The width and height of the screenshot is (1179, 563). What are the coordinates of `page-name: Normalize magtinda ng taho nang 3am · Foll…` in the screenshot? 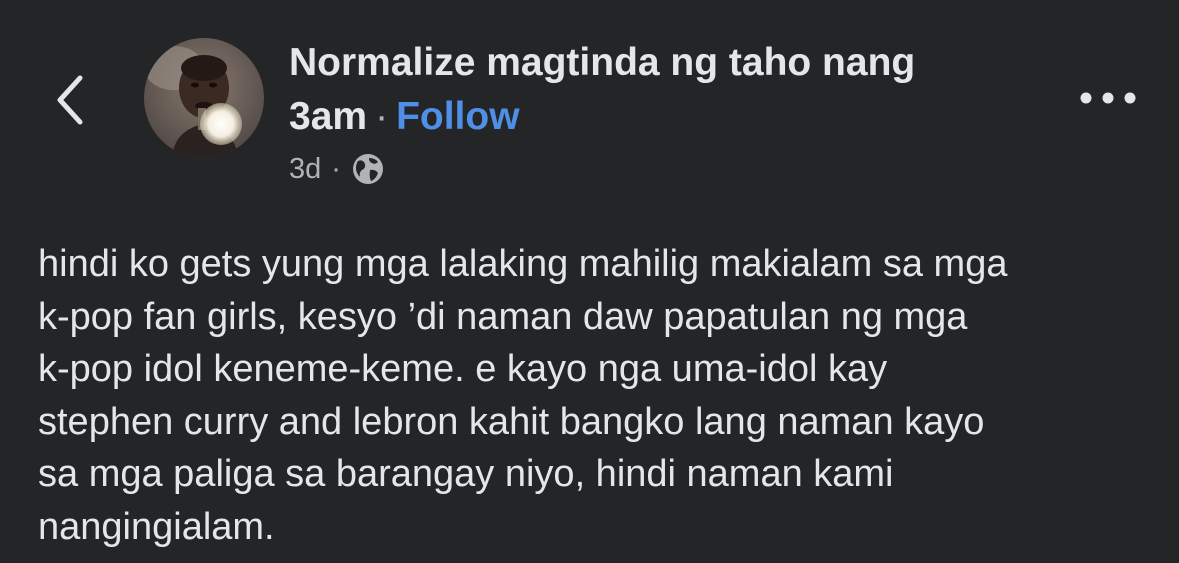 It's located at (669, 90).